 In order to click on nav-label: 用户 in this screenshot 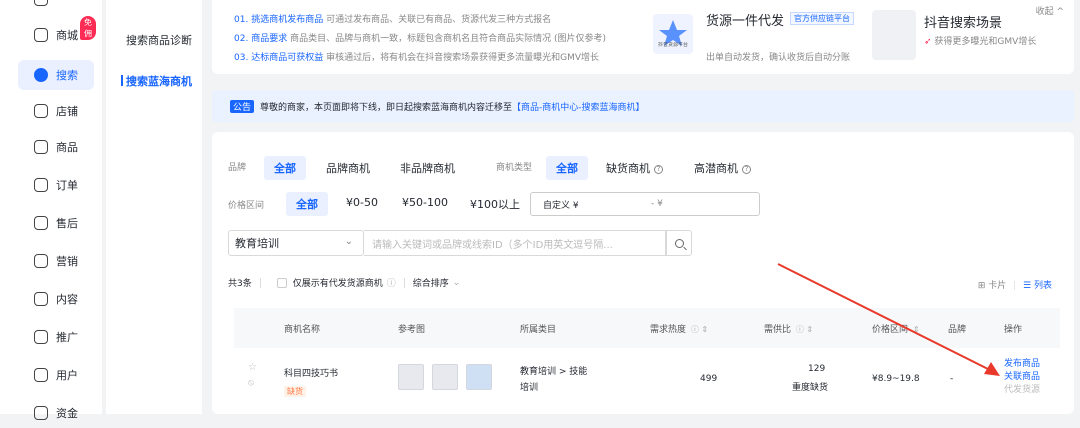, I will do `click(67, 375)`.